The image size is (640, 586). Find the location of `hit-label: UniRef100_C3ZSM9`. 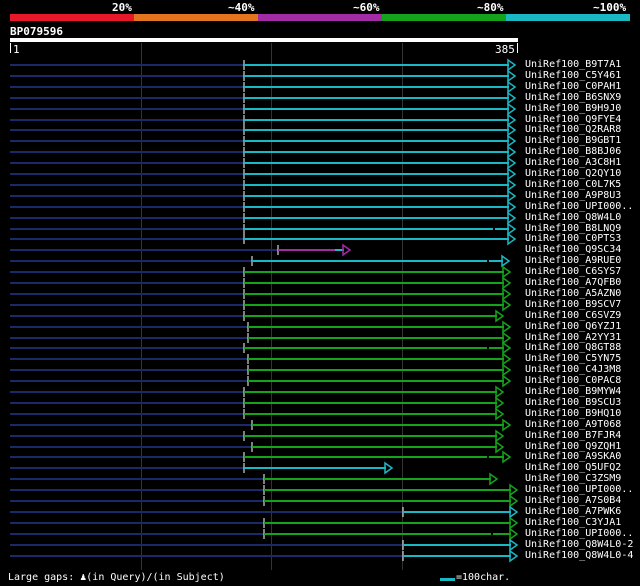

hit-label: UniRef100_C3ZSM9 is located at coordinates (573, 478).